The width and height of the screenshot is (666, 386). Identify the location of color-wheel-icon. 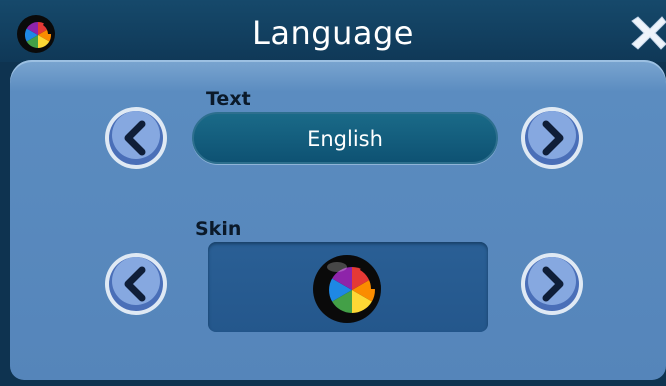
(347, 289).